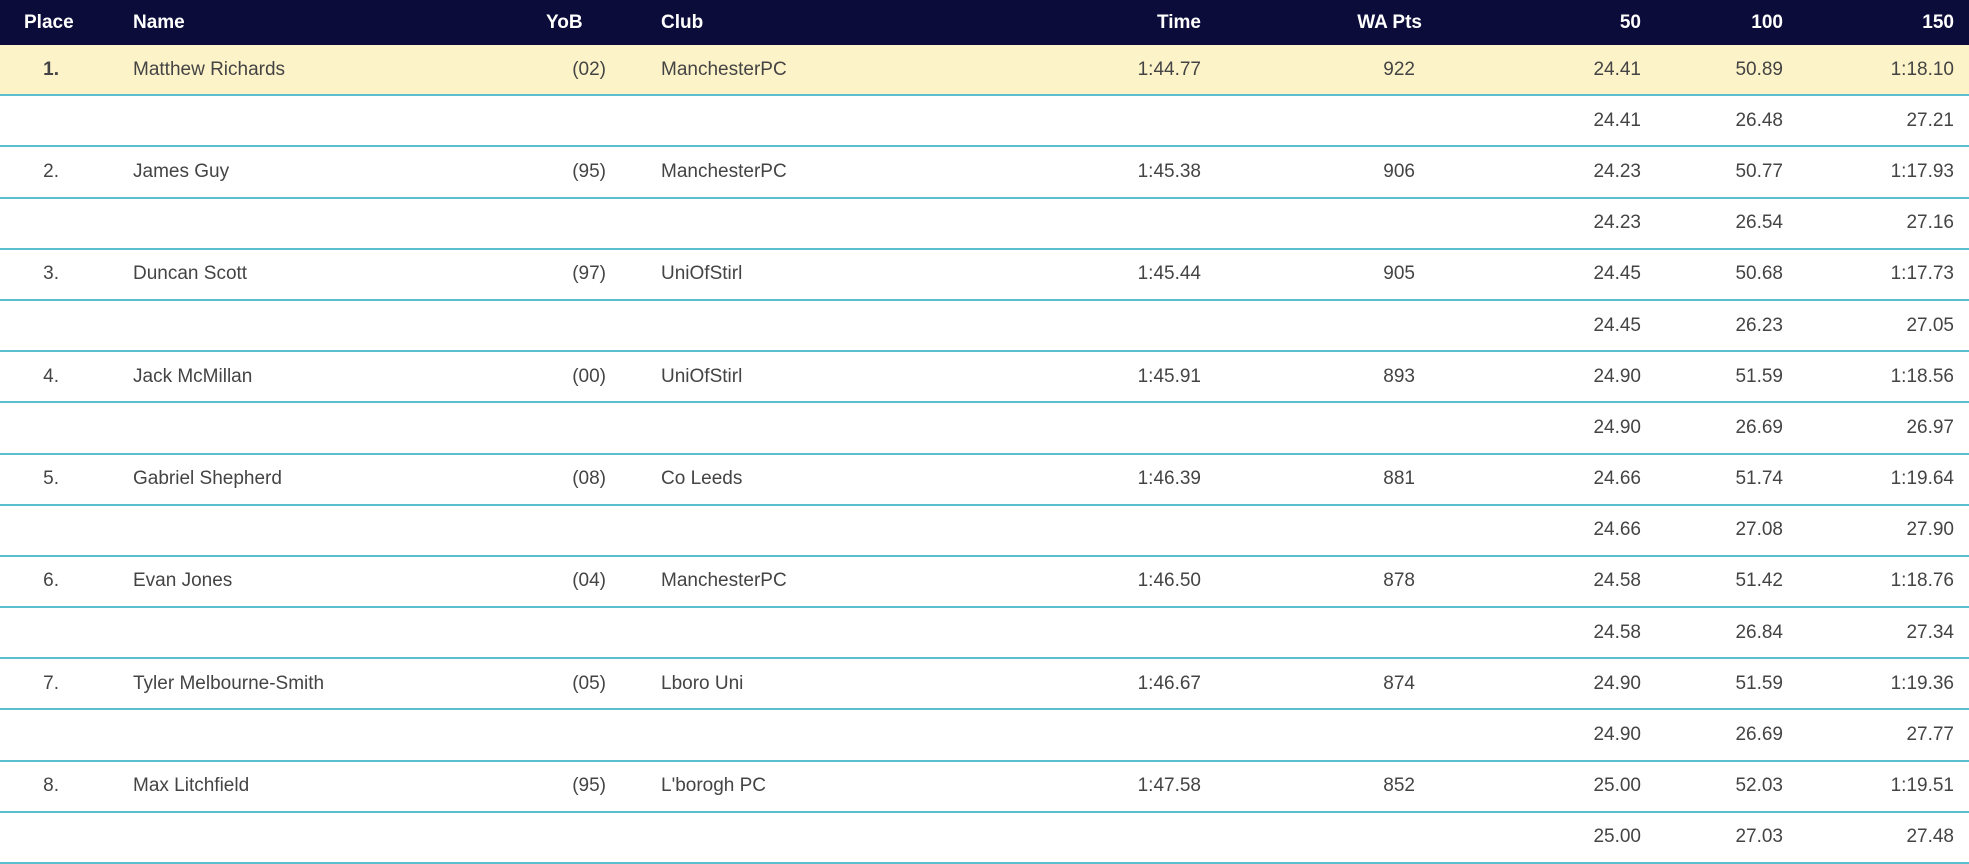 The width and height of the screenshot is (1969, 864). What do you see at coordinates (984, 326) in the screenshot?
I see `lap-split-row: 24.45 26.23 27.05` at bounding box center [984, 326].